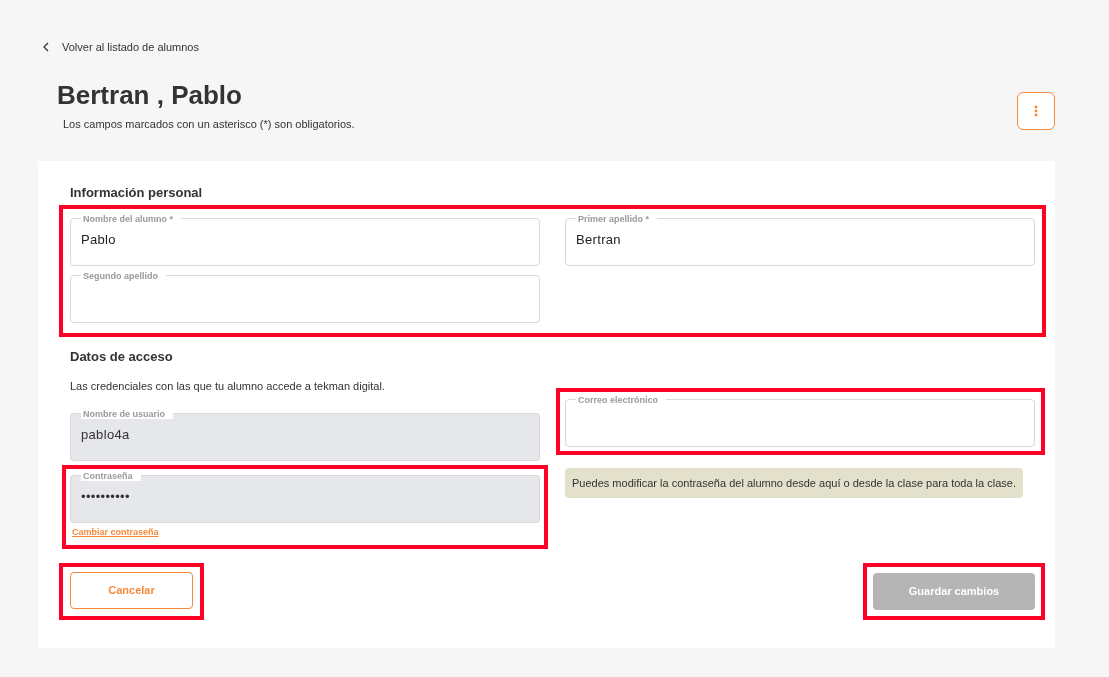 Image resolution: width=1109 pixels, height=677 pixels. I want to click on section-heading: Información personal, so click(137, 193).